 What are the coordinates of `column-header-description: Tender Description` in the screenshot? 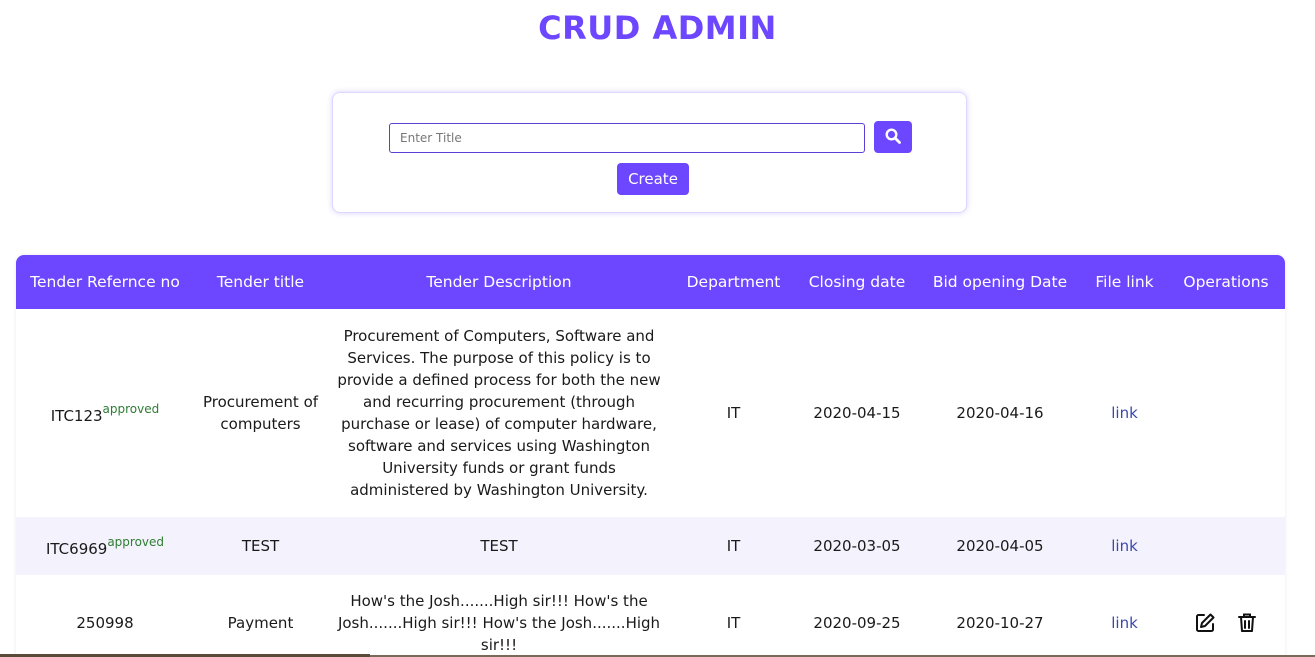 It's located at (499, 282).